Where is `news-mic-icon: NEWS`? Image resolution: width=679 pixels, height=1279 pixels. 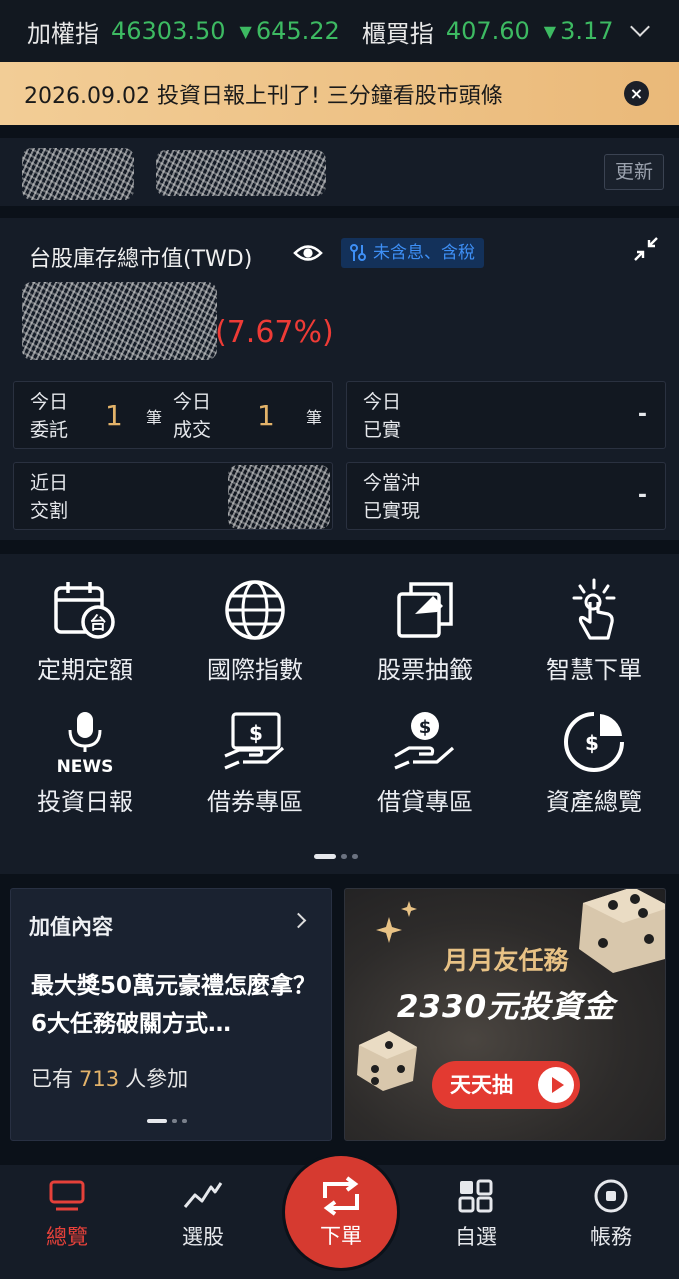
news-mic-icon: NEWS is located at coordinates (85, 743).